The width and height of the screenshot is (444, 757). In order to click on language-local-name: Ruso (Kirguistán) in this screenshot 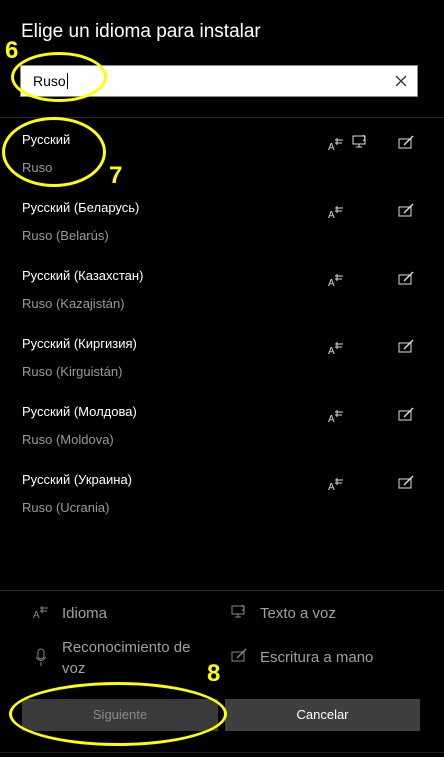, I will do `click(72, 371)`.